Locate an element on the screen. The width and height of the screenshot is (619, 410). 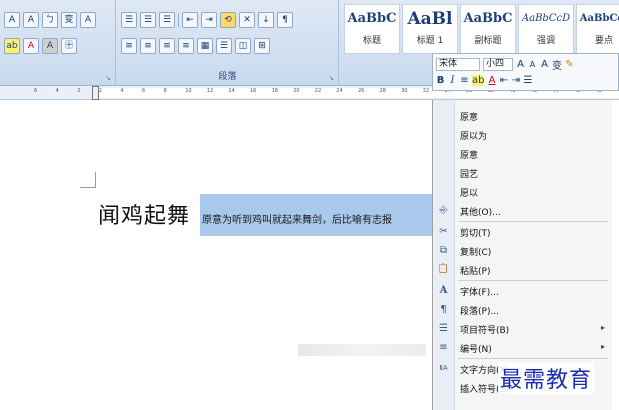
grow-font-button: A is located at coordinates (12, 20).